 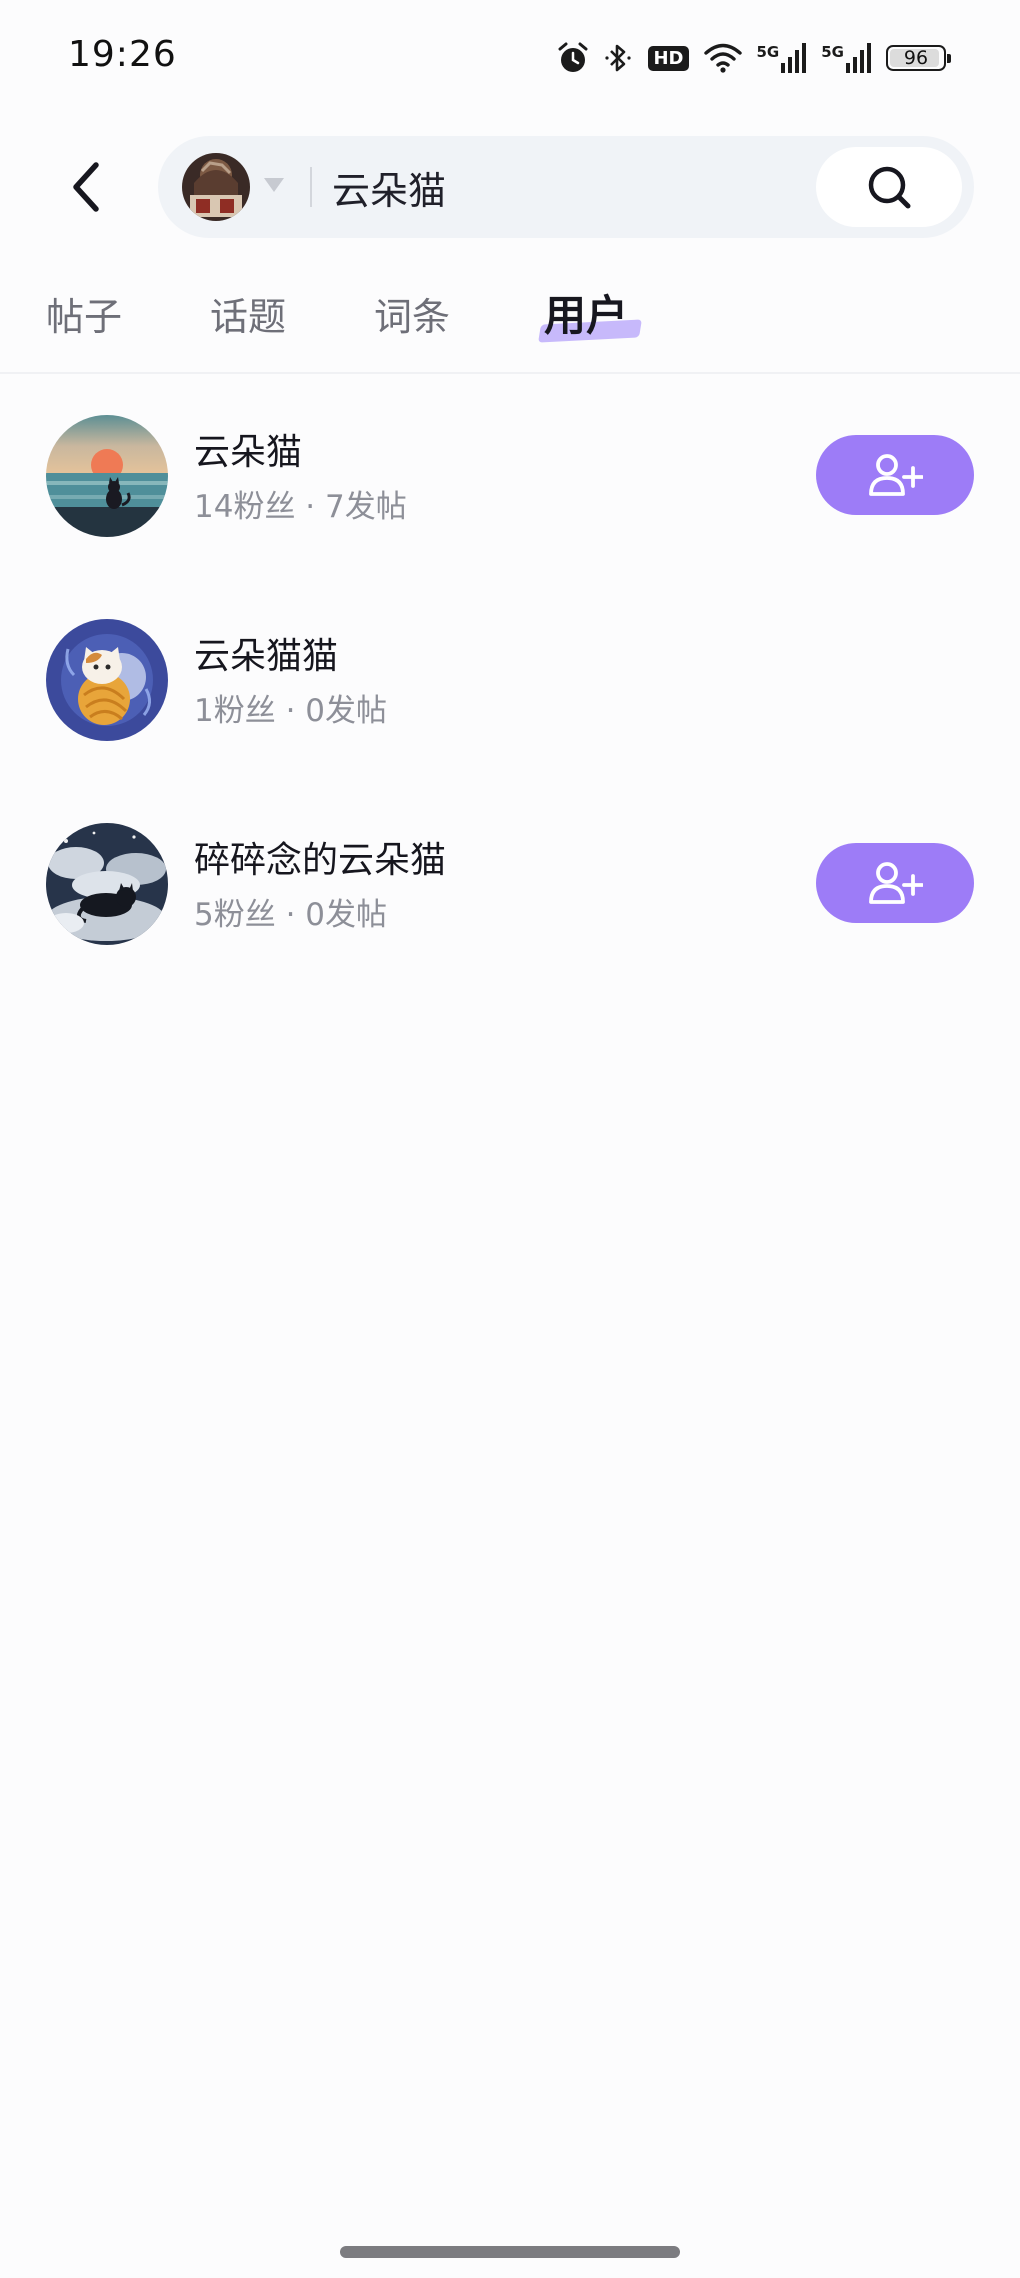 I want to click on status-icons: HD 5G 5G 96, so click(x=753, y=58).